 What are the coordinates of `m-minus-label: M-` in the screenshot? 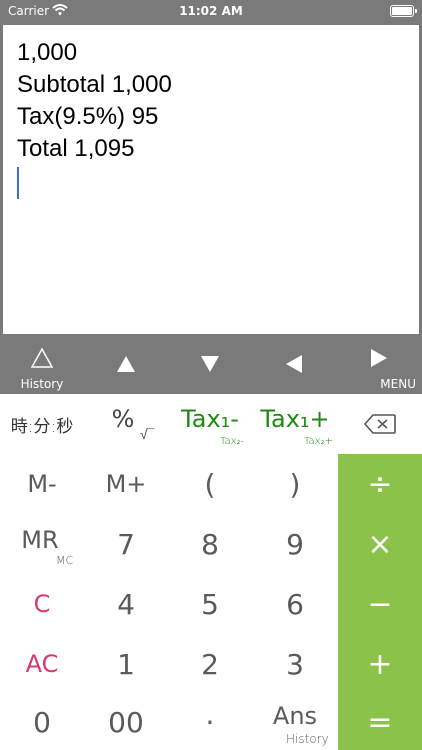 It's located at (42, 484).